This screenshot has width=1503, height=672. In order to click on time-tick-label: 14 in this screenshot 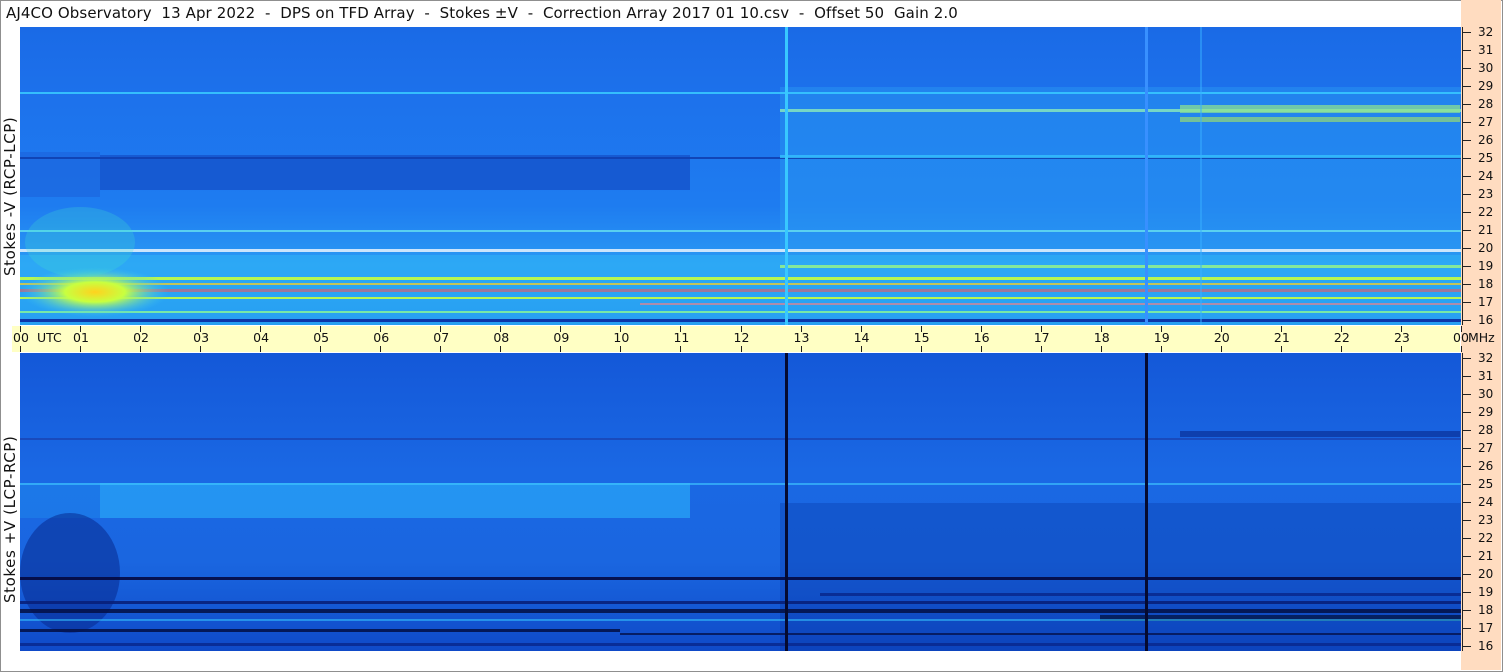, I will do `click(861, 337)`.